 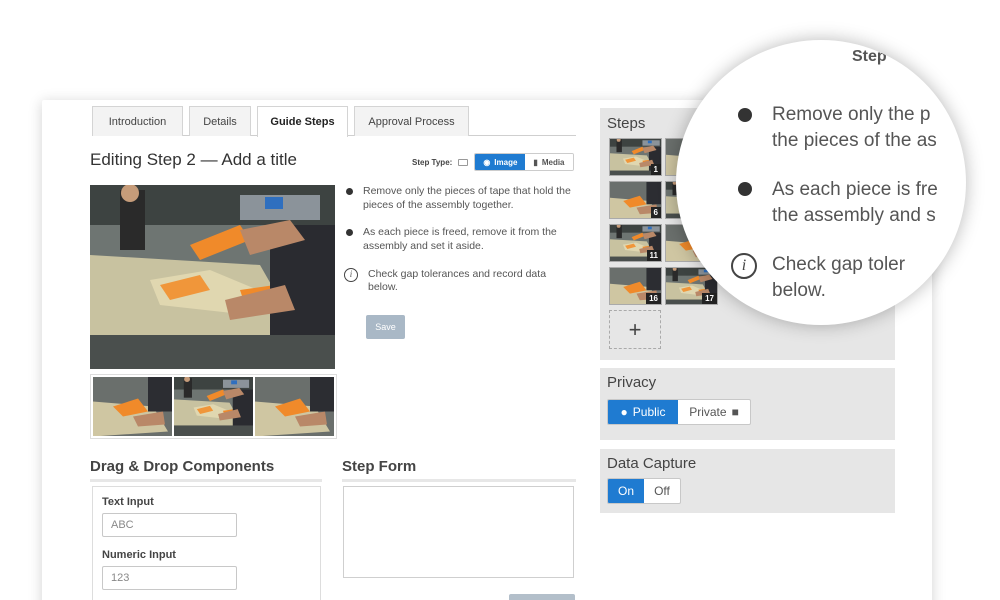 I want to click on magnified-image, so click(x=695, y=205).